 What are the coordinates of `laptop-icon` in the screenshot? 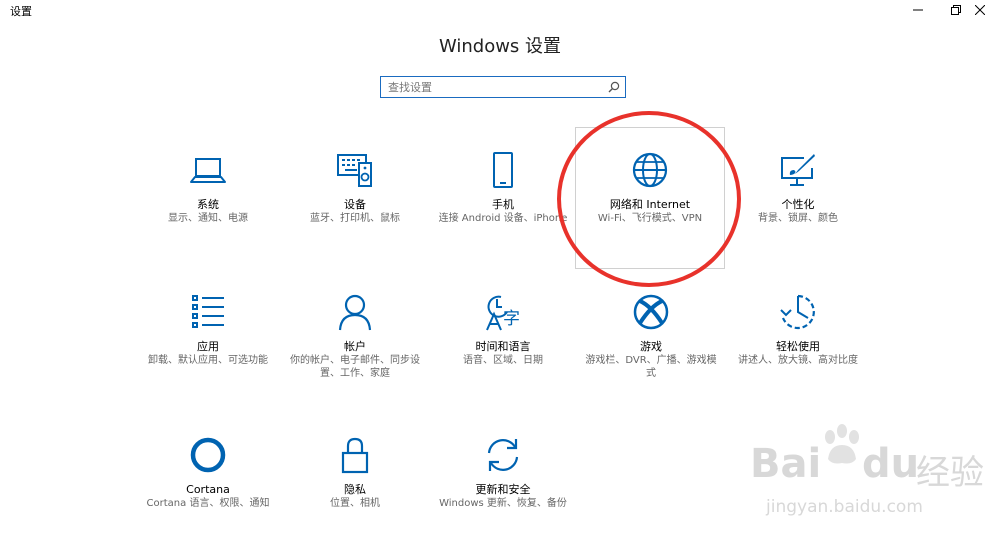 It's located at (208, 170).